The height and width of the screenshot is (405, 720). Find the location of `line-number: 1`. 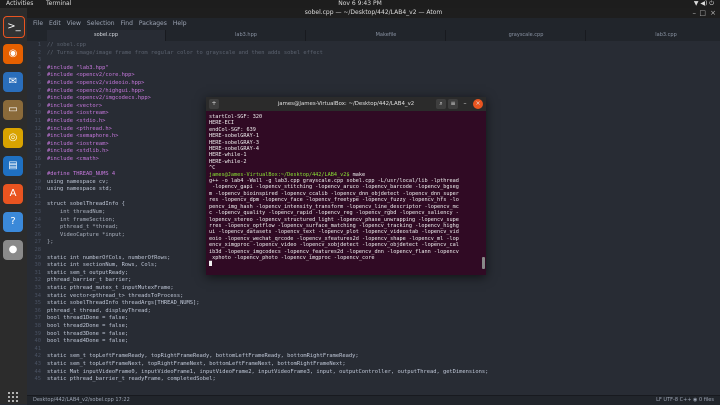

line-number: 1 is located at coordinates (39, 45).